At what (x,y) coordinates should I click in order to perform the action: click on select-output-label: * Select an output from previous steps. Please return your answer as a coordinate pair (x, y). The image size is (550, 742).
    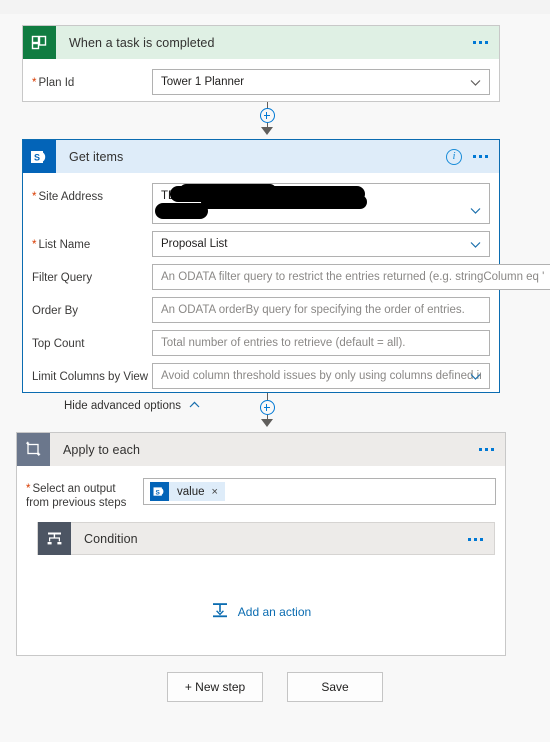
    Looking at the image, I should click on (76, 496).